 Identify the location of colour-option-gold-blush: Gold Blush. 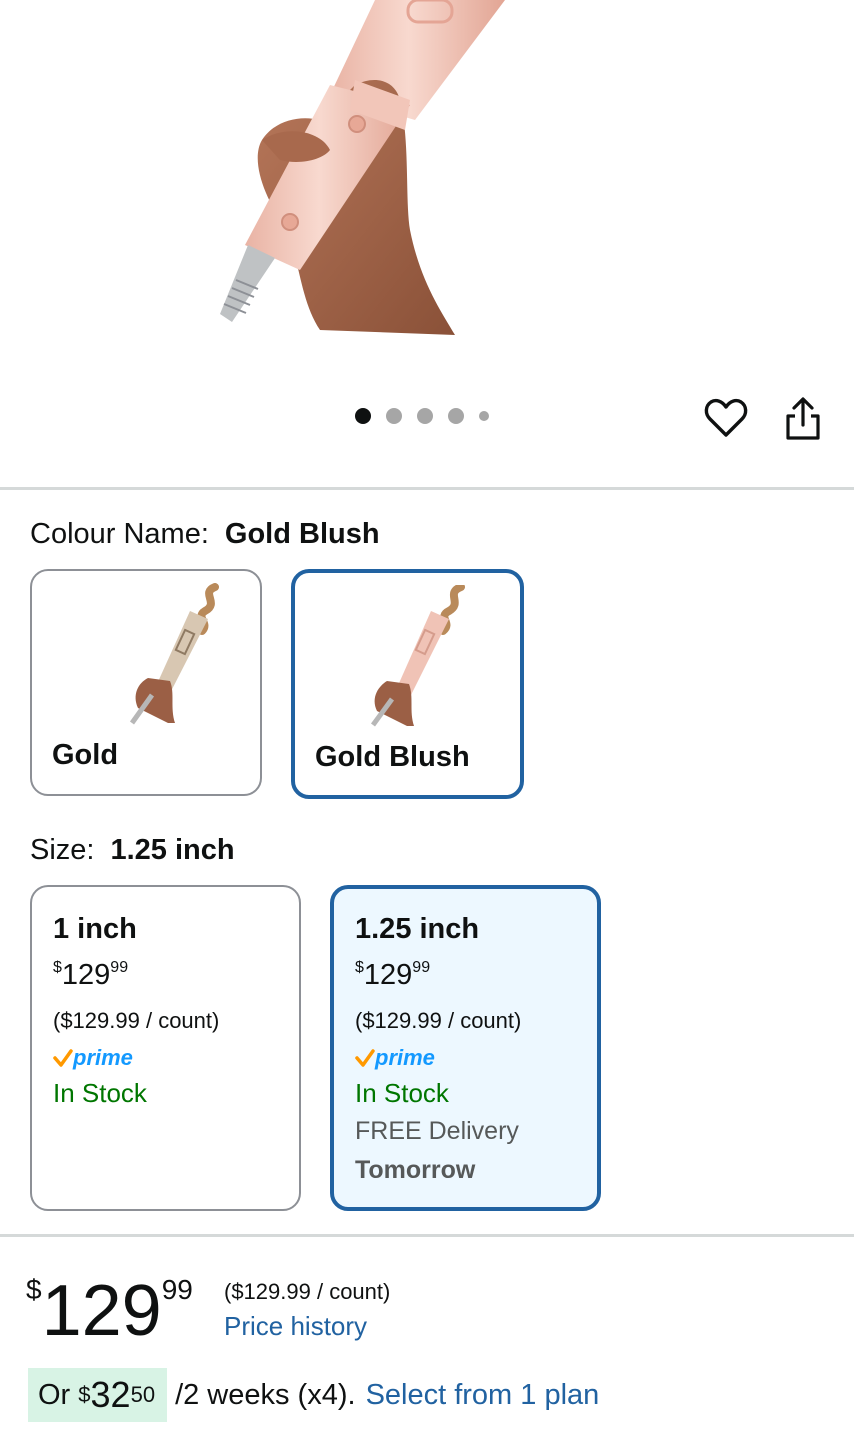
(407, 684).